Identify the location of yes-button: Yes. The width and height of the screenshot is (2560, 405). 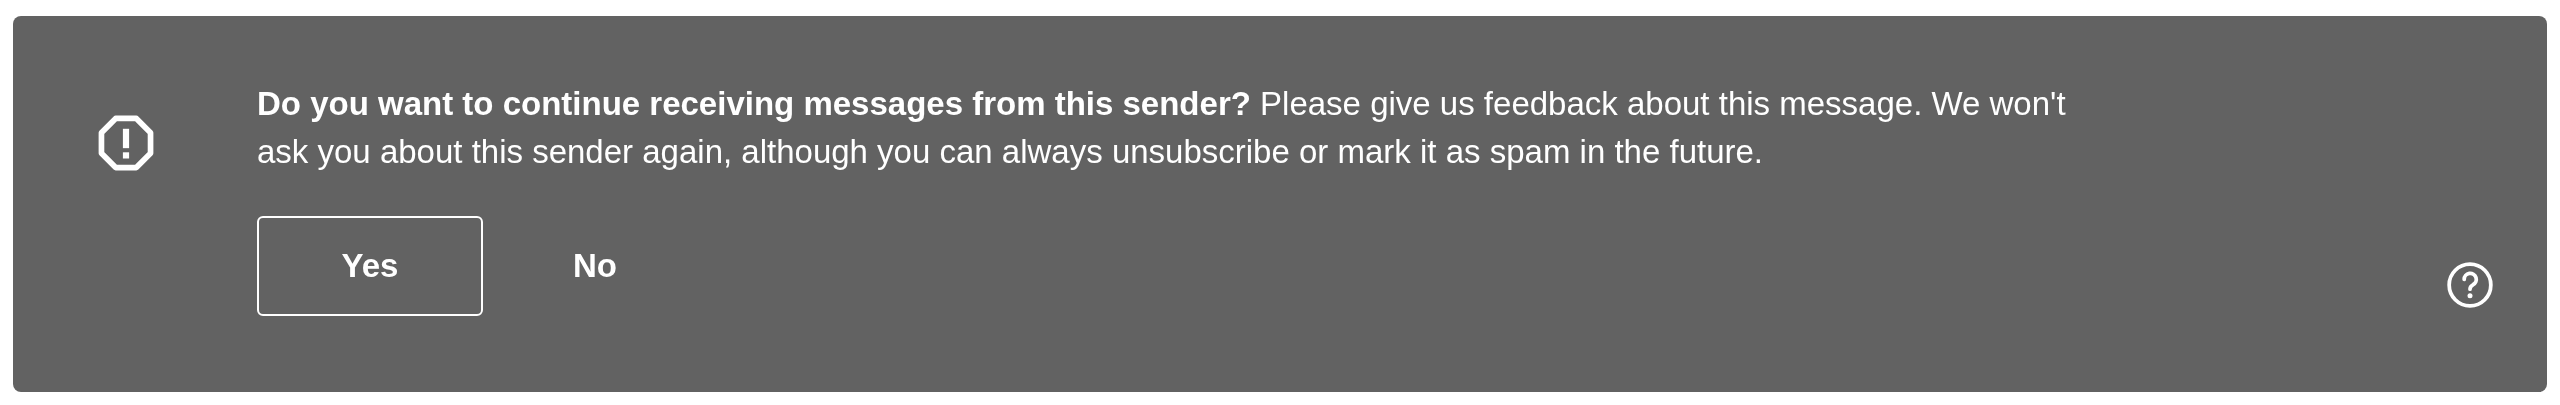
(370, 266).